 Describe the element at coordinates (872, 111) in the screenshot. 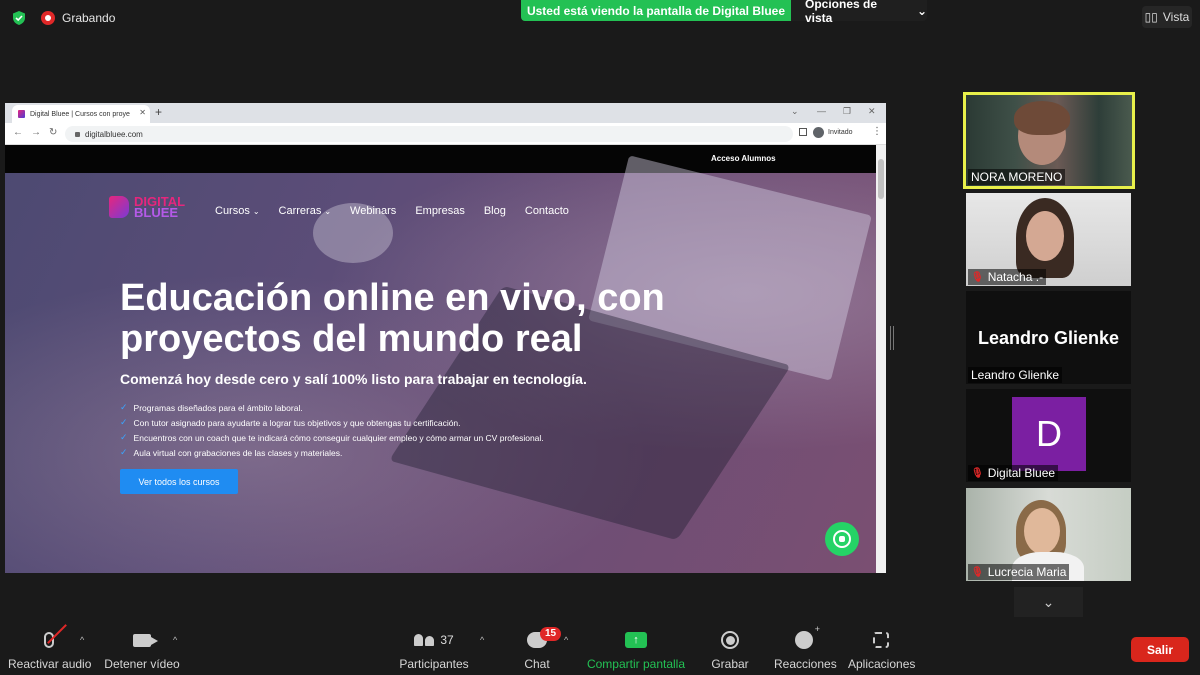

I see `close-window-icon: ✕` at that location.